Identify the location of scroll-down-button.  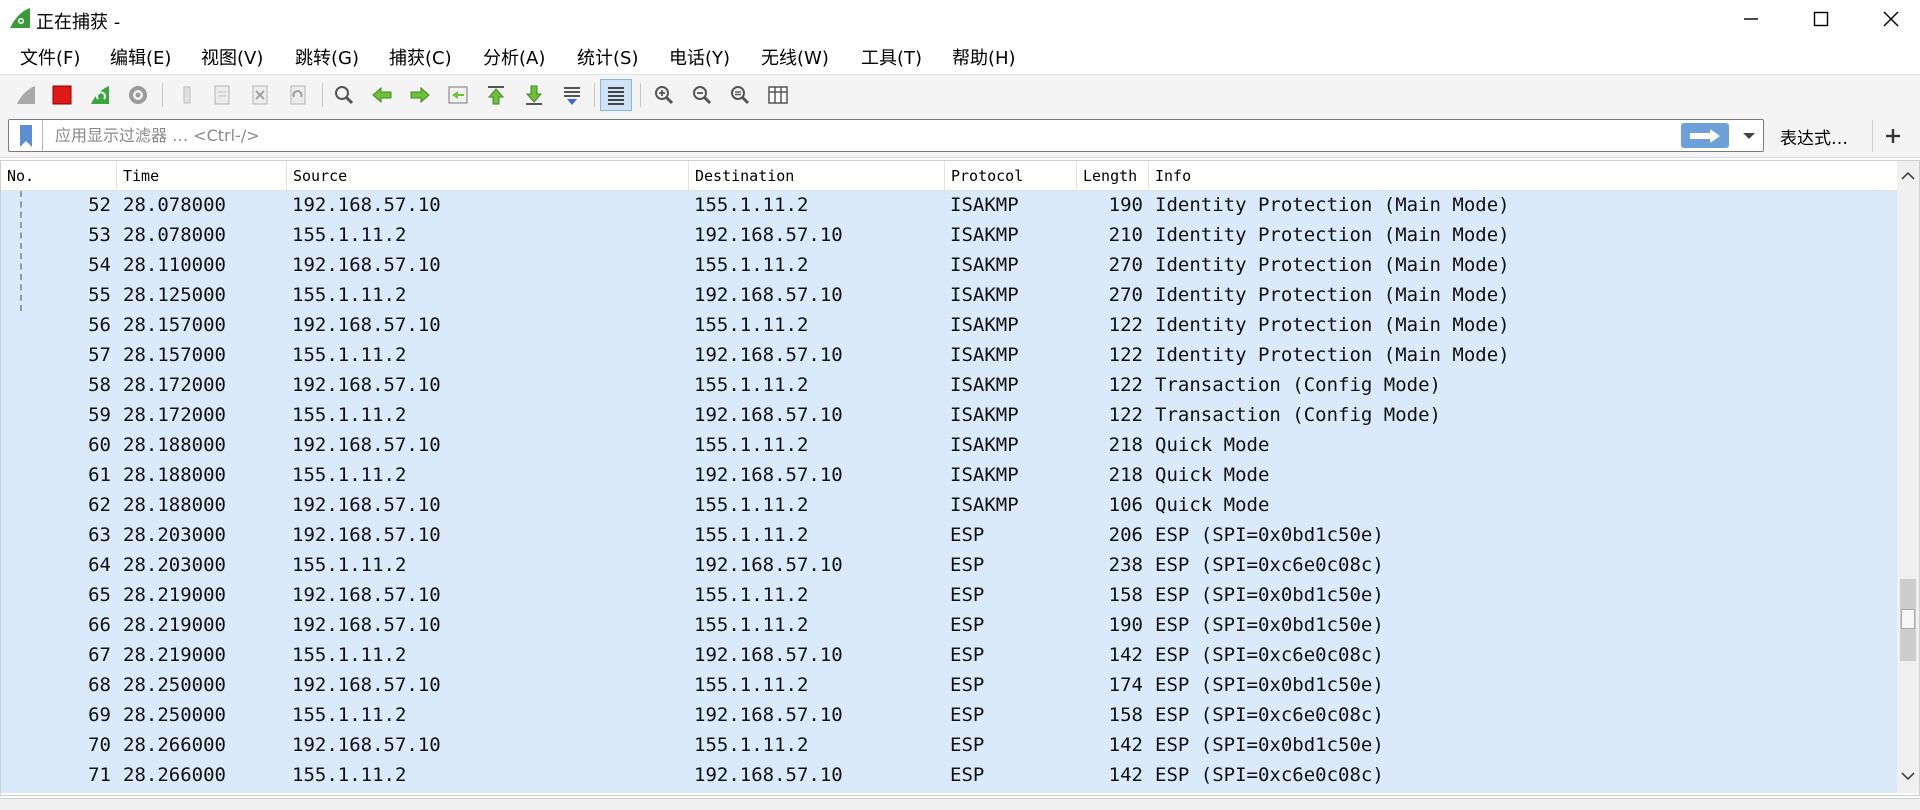
(1908, 776).